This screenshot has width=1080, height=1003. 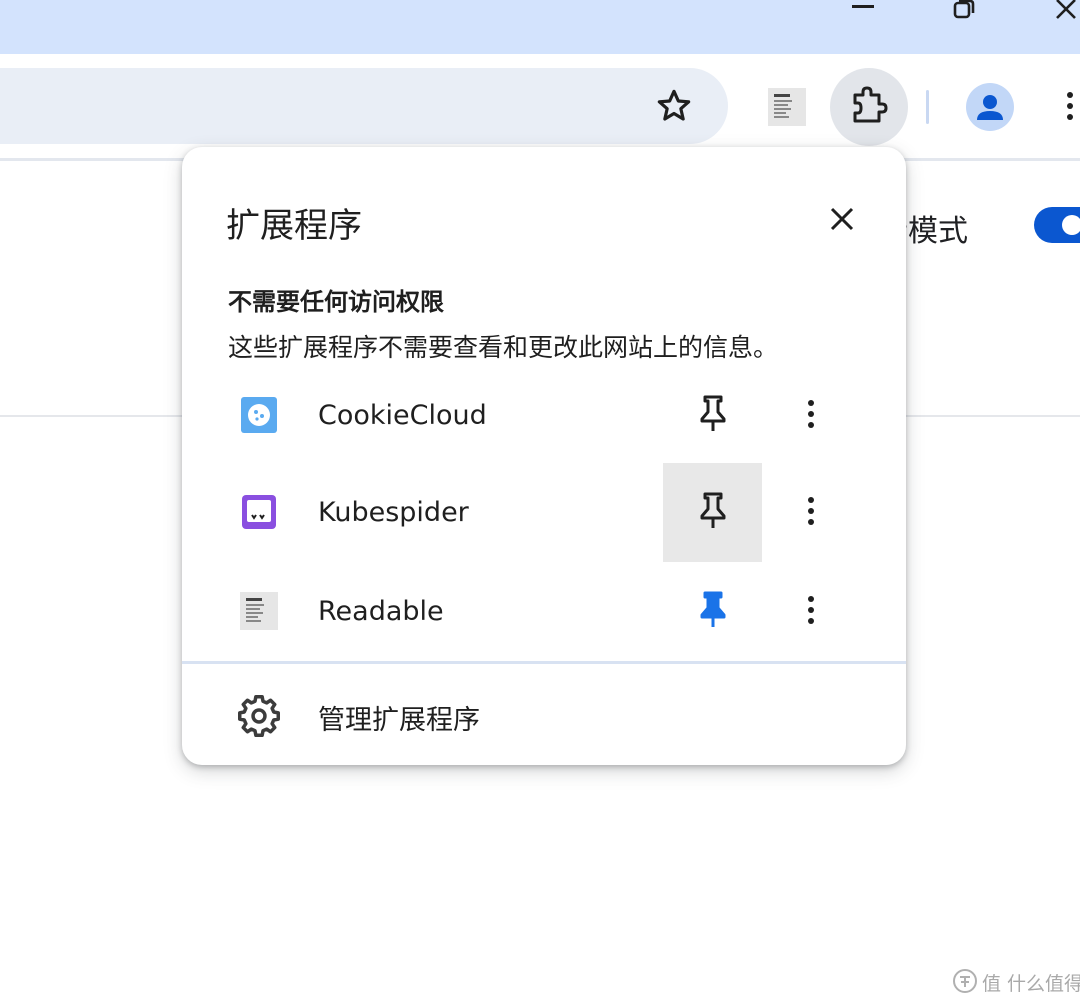 What do you see at coordinates (1031, 984) in the screenshot?
I see `watermark-text: 值 什么值得买` at bounding box center [1031, 984].